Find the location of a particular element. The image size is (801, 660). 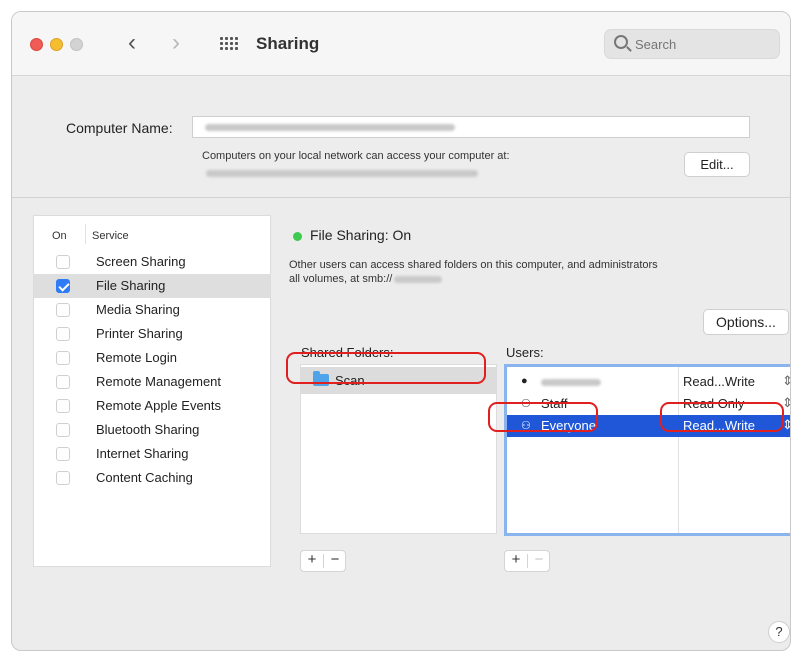

shared-folder-name: Scan is located at coordinates (350, 380).